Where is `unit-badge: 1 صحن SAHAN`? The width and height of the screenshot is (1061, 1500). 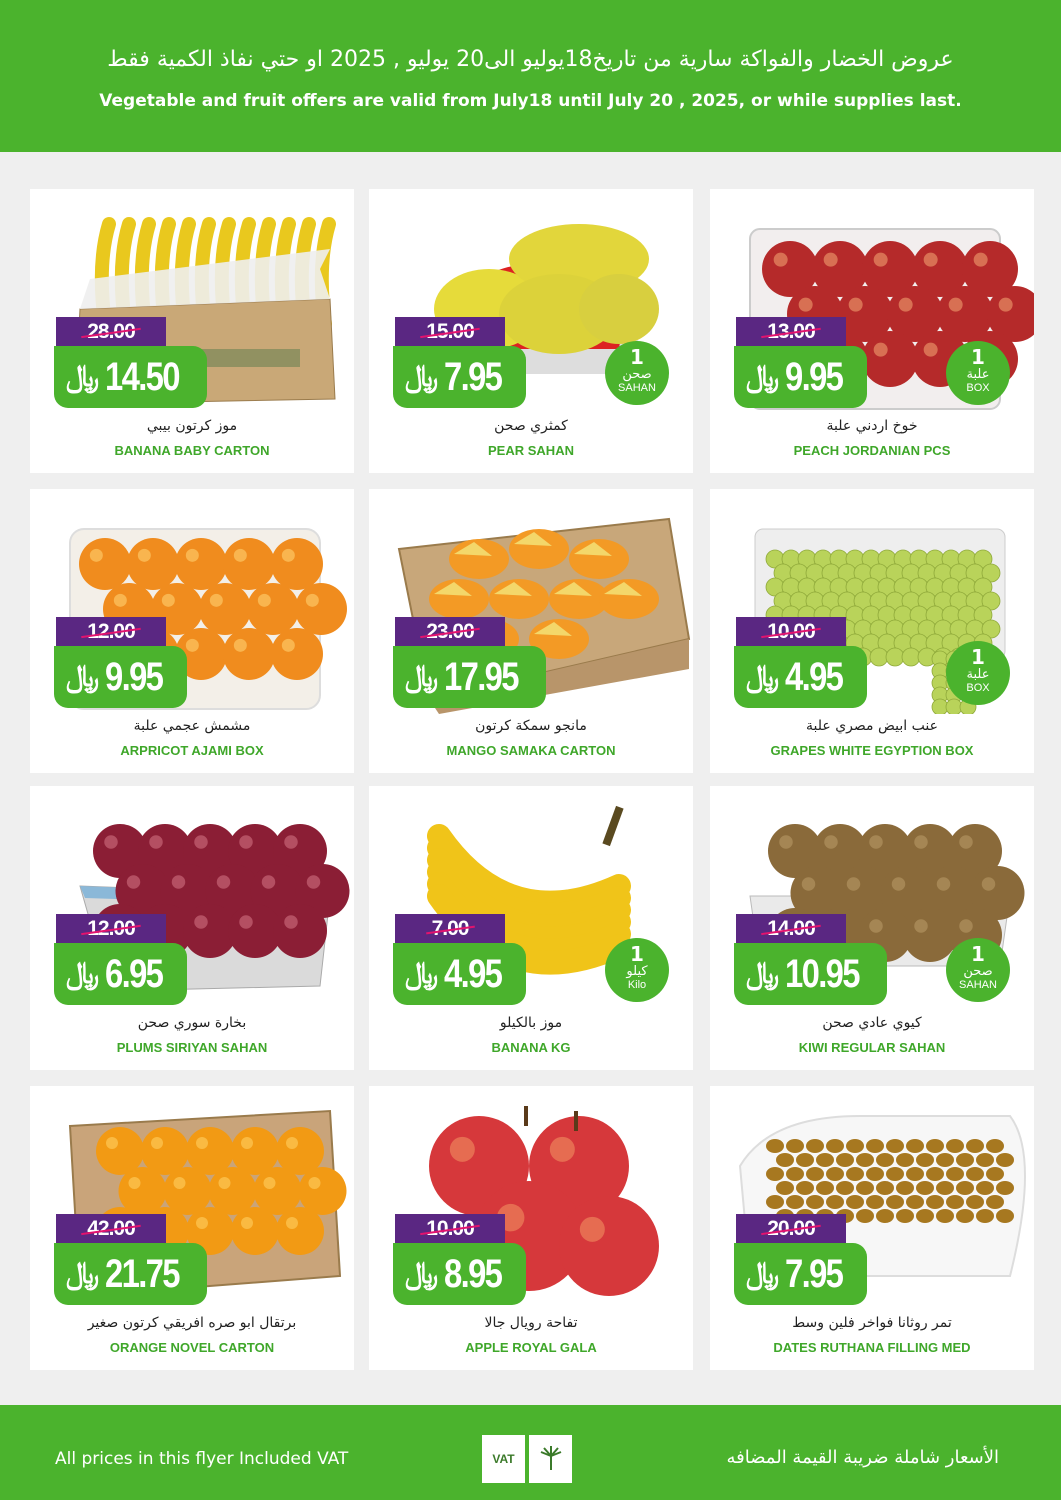 unit-badge: 1 صحن SAHAN is located at coordinates (978, 970).